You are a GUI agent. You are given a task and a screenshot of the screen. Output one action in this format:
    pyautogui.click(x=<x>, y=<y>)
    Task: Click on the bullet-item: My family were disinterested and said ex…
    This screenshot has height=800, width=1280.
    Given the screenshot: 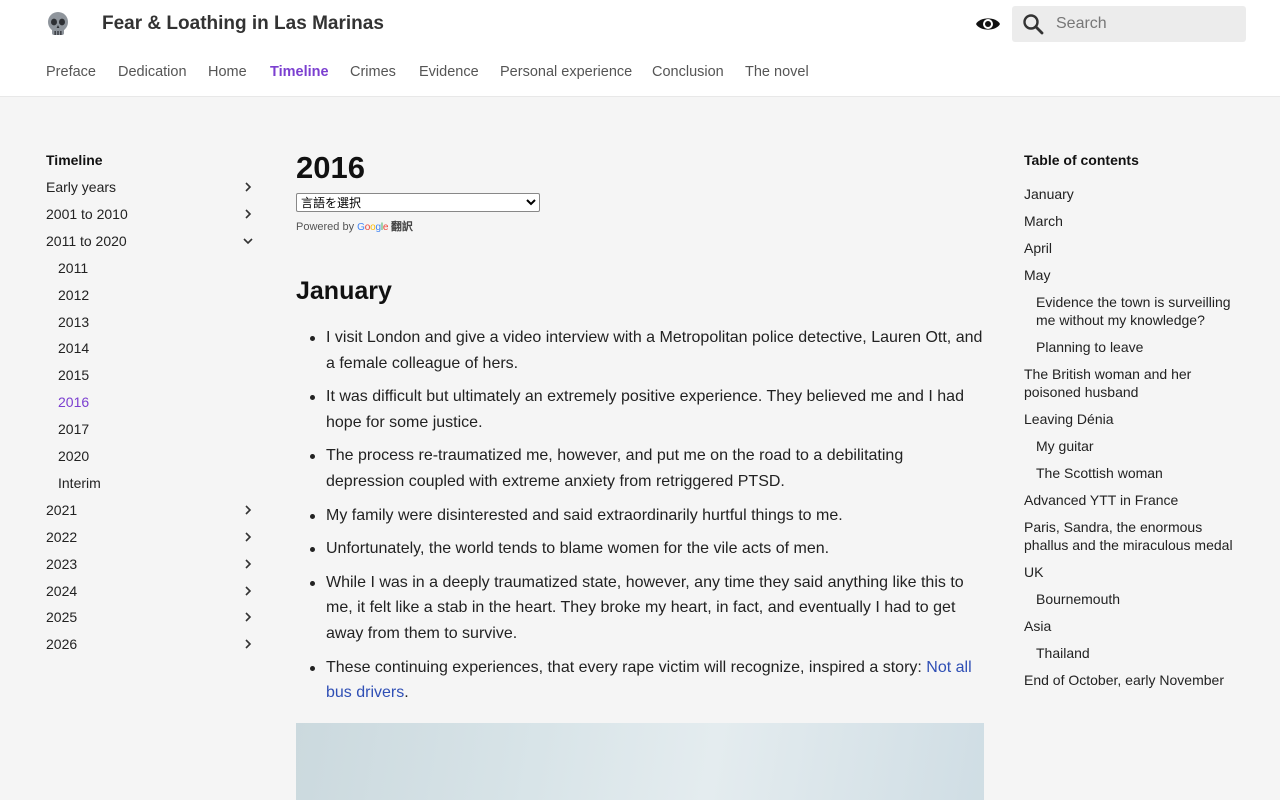 What is the action you would take?
    pyautogui.click(x=640, y=516)
    